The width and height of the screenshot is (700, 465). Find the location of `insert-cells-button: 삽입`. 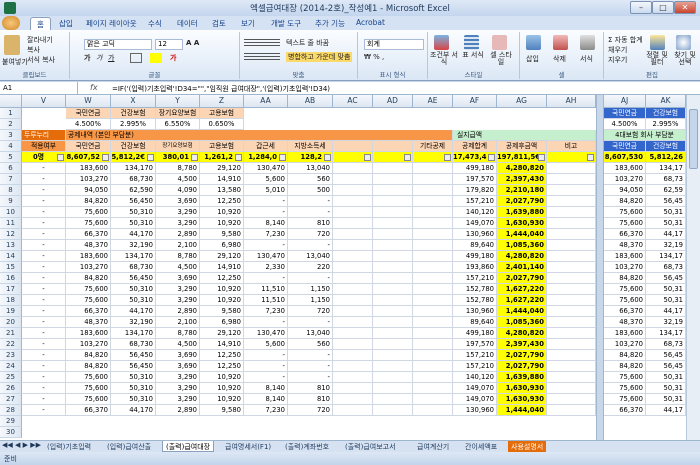

insert-cells-button: 삽입 is located at coordinates (532, 59).